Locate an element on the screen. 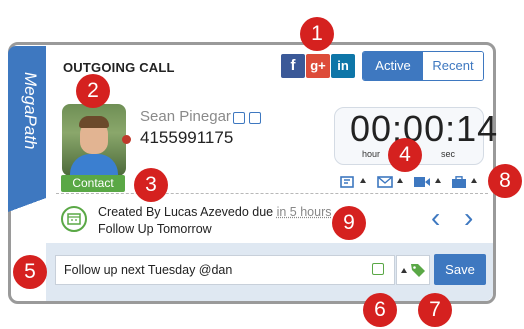 The height and width of the screenshot is (329, 524). avatar-hair is located at coordinates (94, 122).